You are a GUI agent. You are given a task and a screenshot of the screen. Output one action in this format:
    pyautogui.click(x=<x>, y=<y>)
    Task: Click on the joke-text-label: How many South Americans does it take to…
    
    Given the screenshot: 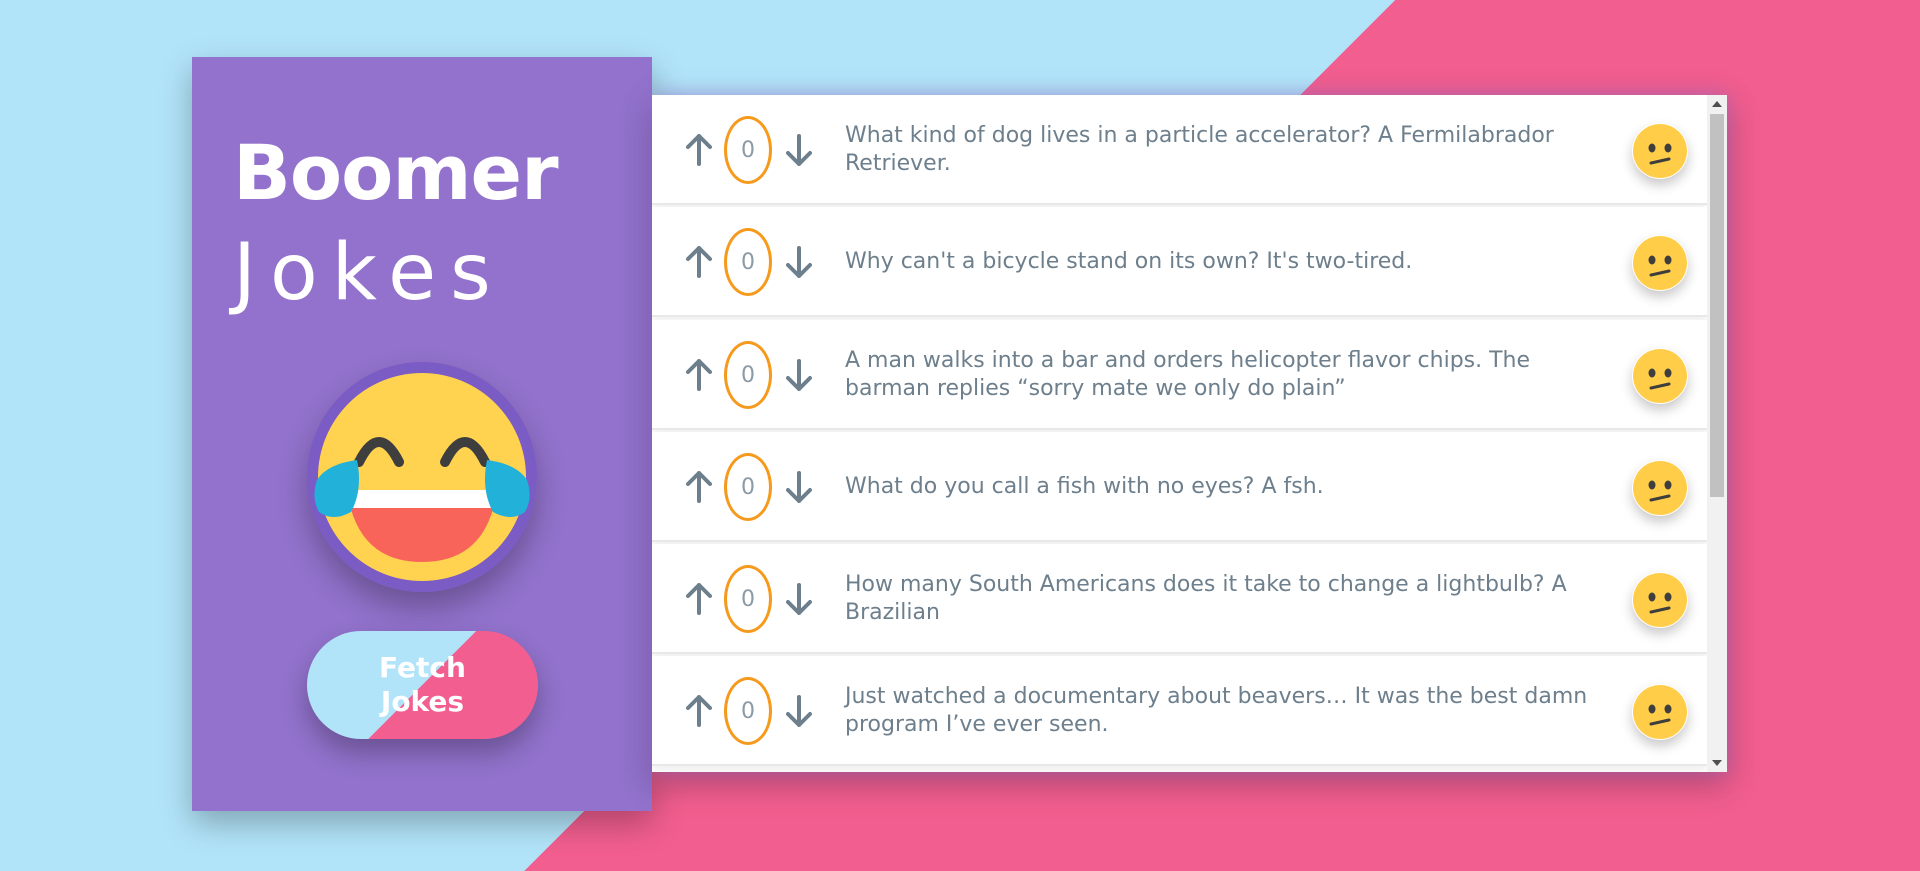 What is the action you would take?
    pyautogui.click(x=1206, y=598)
    